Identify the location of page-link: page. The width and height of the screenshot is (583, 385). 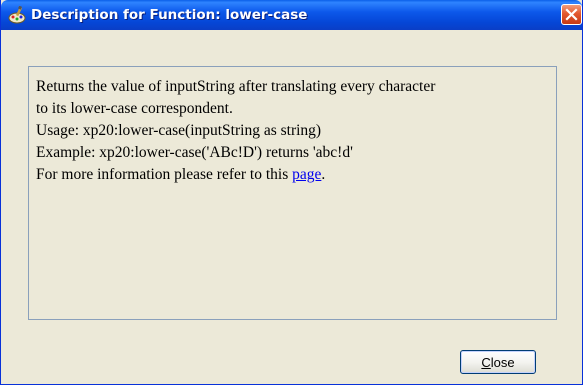
(306, 174).